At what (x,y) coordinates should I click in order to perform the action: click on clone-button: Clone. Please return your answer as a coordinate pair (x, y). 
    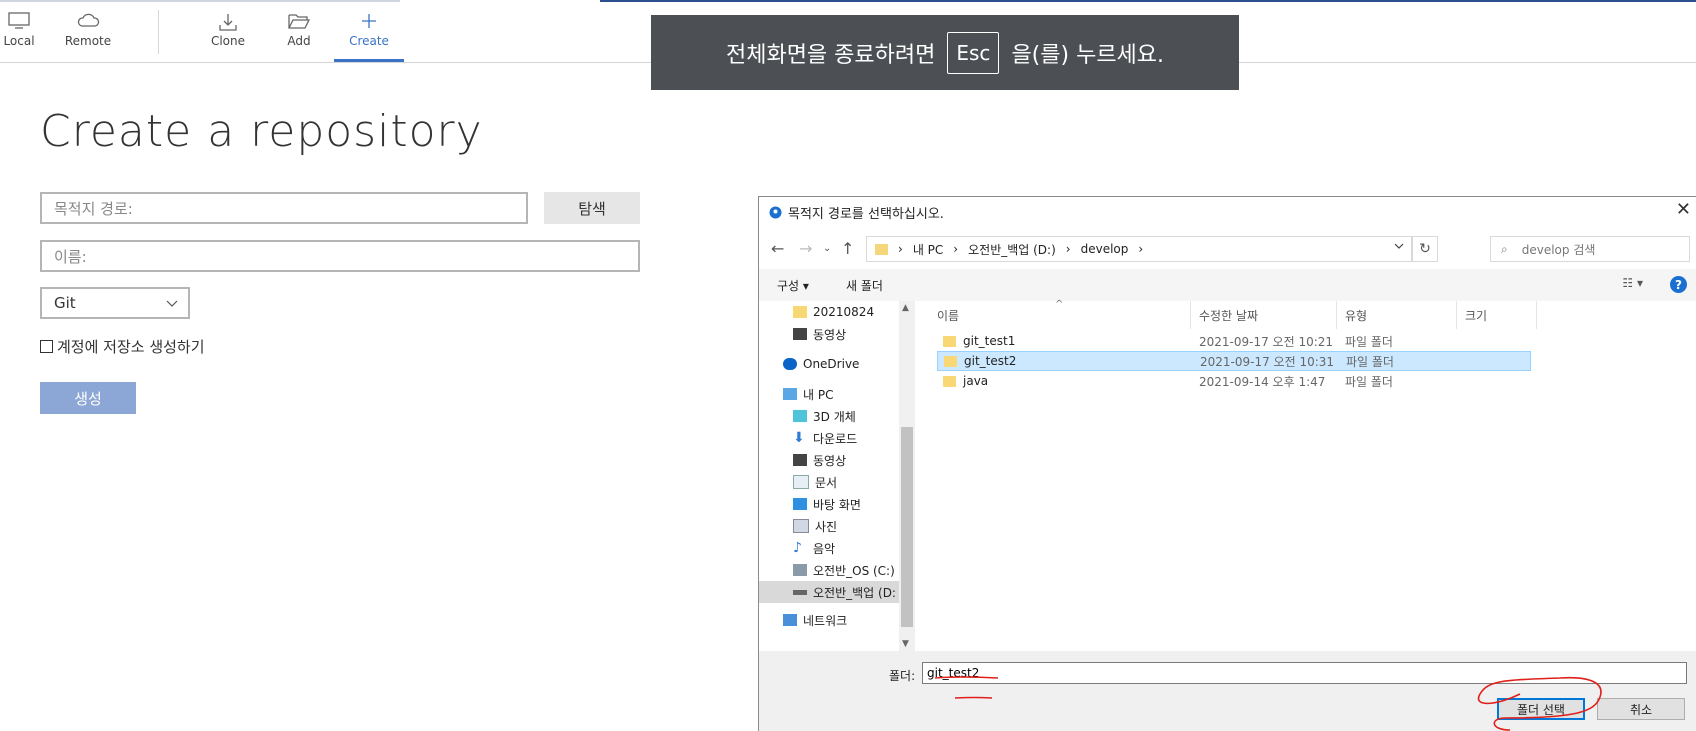
    Looking at the image, I should click on (228, 33).